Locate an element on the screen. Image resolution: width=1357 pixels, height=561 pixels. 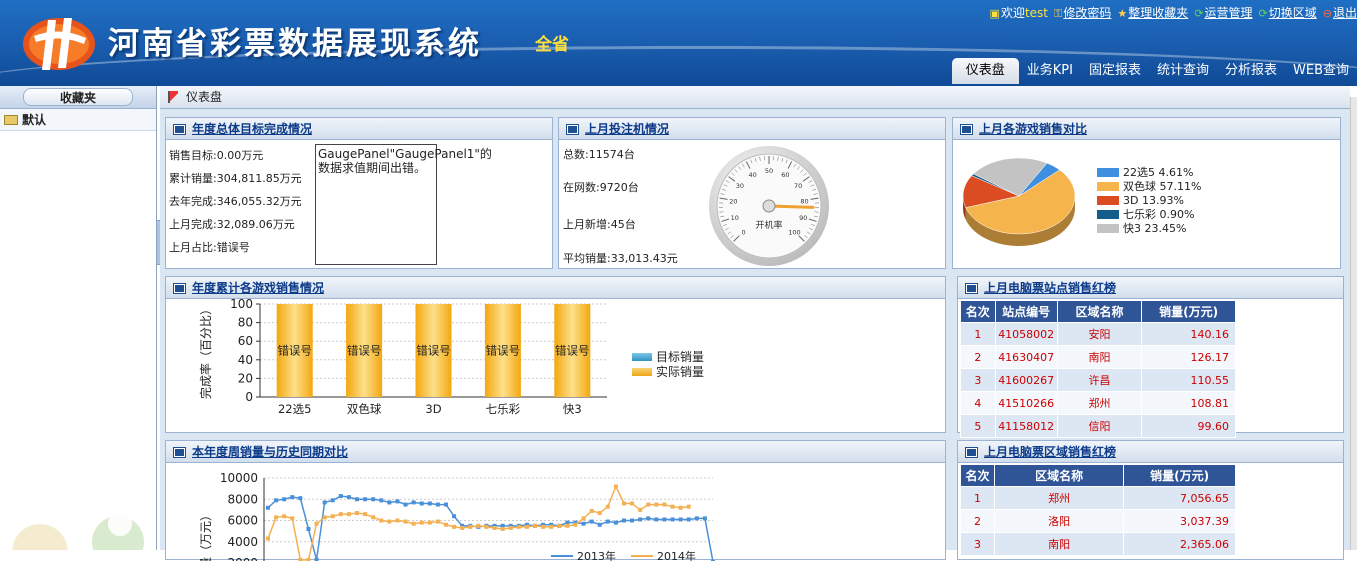
terminal-online: 在网数:9720台 is located at coordinates (601, 187).